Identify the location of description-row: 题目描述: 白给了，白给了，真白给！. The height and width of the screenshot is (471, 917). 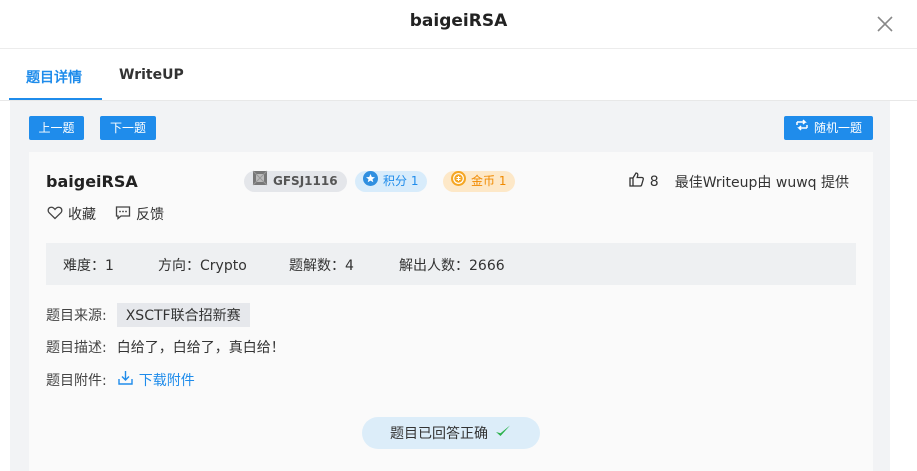
(165, 347).